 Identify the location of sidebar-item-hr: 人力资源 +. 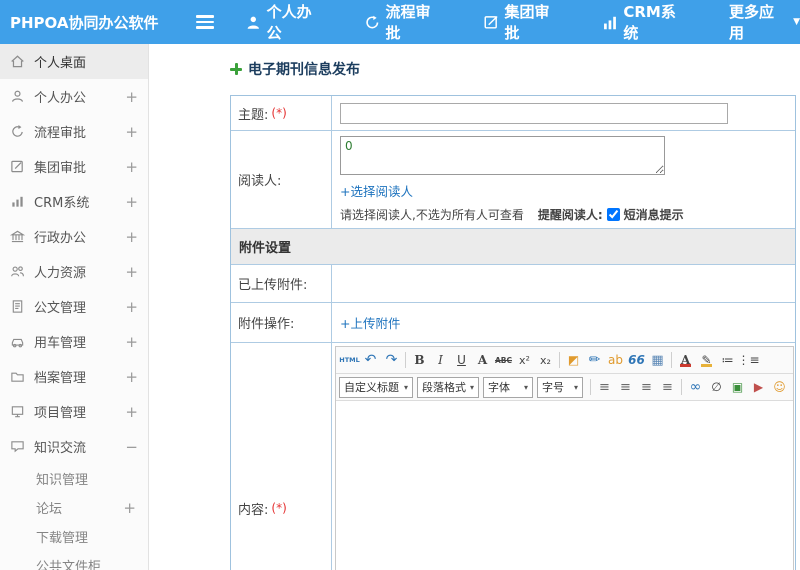
(74, 271).